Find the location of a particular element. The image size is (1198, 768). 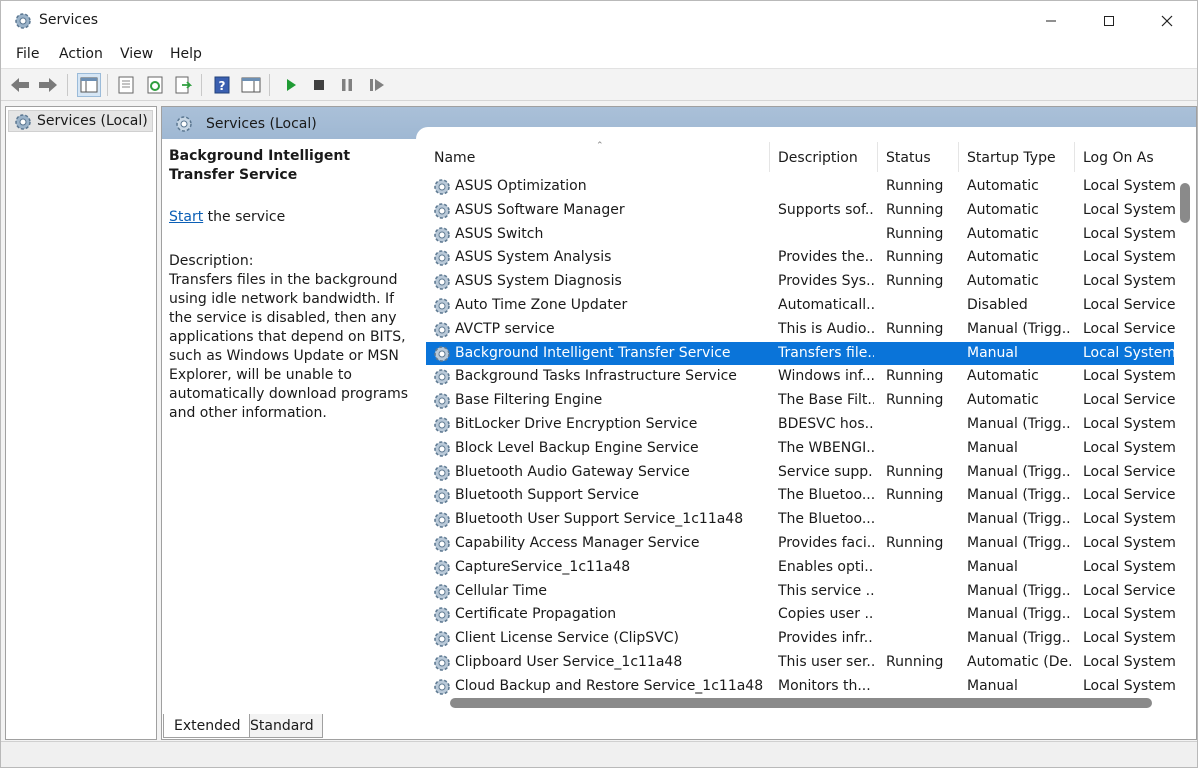

tree-item-services-local: Services (Local) is located at coordinates (80, 121).